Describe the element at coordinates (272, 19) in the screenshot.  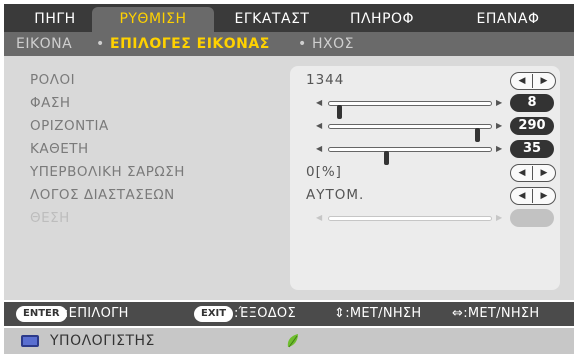
I see `tab-install: ΕΓΚΑΤΑΣΤ` at that location.